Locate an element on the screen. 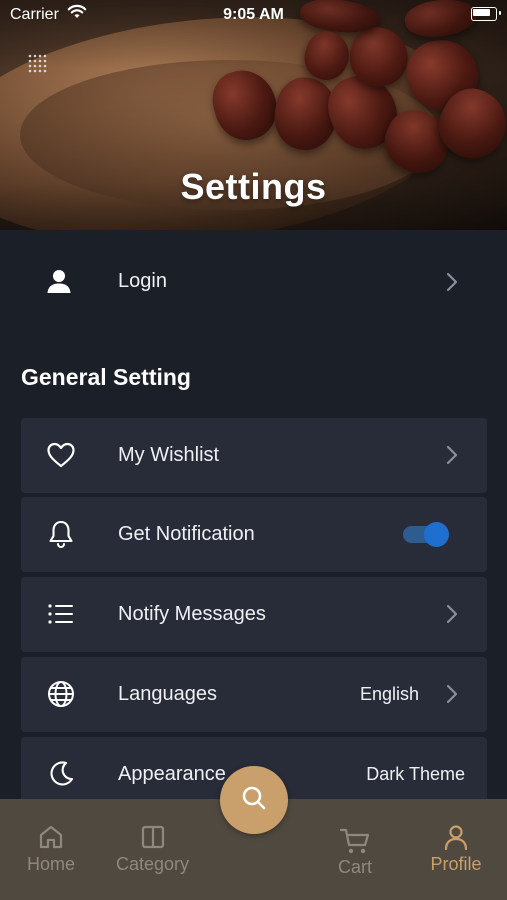 The height and width of the screenshot is (900, 507). settings-item-label: Get Notification is located at coordinates (186, 534).